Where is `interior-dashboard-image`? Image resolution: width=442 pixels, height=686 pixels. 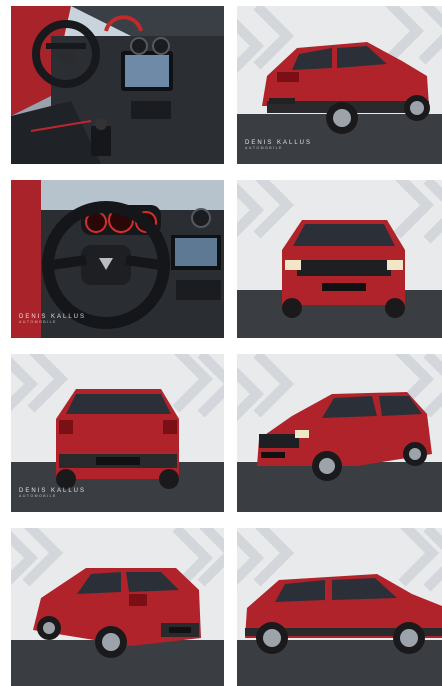
interior-dashboard-image is located at coordinates (117, 85).